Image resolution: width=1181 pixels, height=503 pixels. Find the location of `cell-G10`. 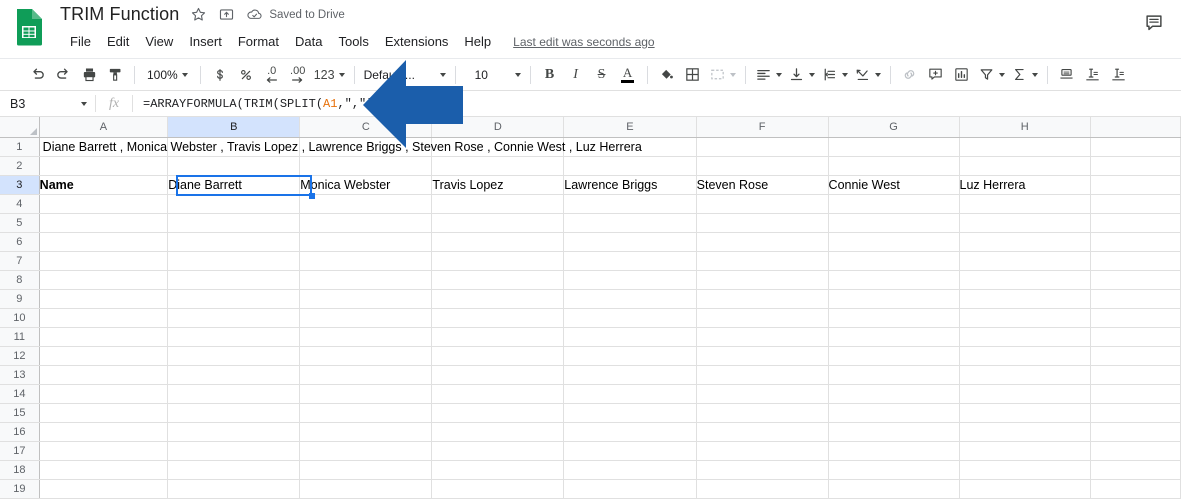

cell-G10 is located at coordinates (894, 318).